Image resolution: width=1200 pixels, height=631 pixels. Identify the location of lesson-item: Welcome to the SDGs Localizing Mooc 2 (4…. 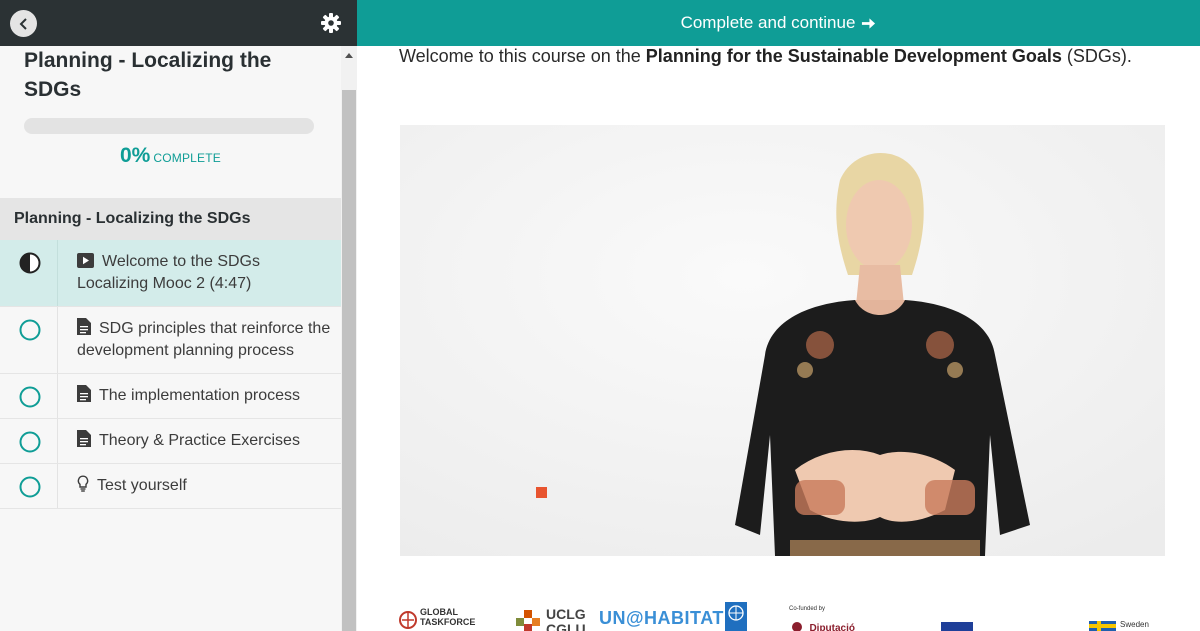
(170, 273).